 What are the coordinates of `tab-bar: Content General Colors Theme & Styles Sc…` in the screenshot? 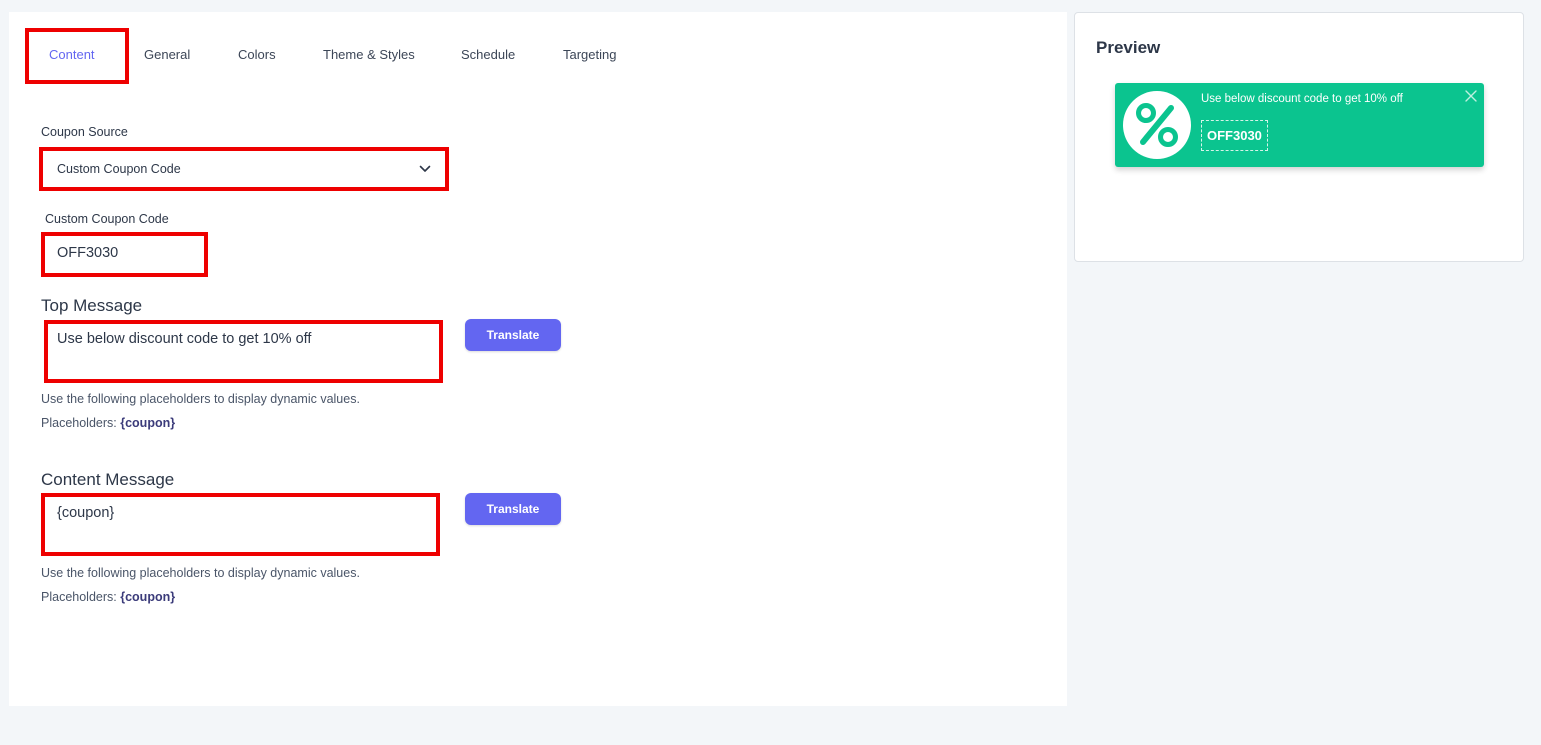 It's located at (538, 53).